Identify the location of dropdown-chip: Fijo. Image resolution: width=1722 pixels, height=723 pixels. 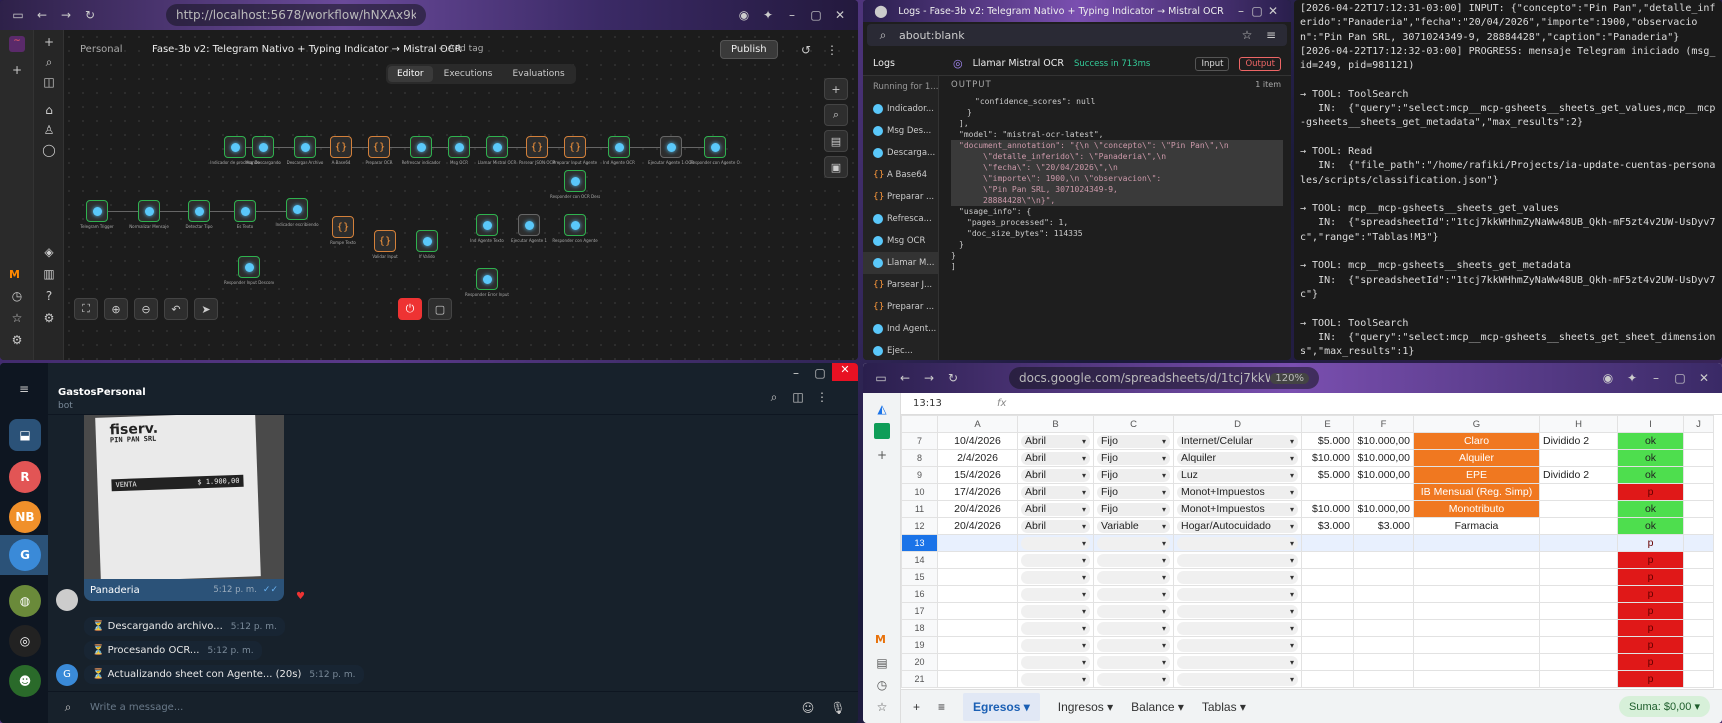
(1133, 441).